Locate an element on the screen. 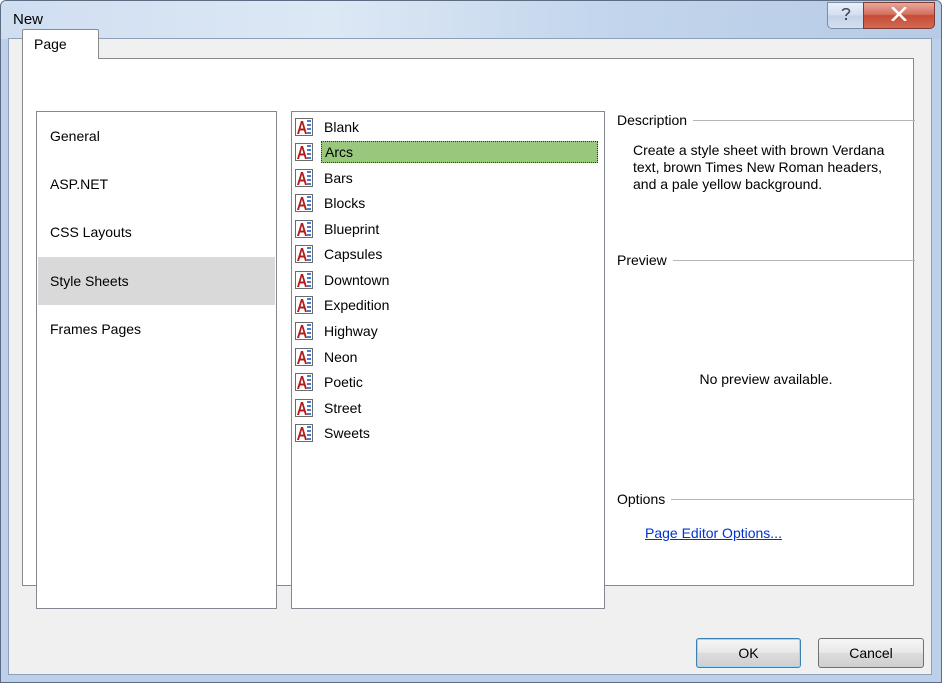 Image resolution: width=942 pixels, height=683 pixels. options-divider is located at coordinates (793, 499).